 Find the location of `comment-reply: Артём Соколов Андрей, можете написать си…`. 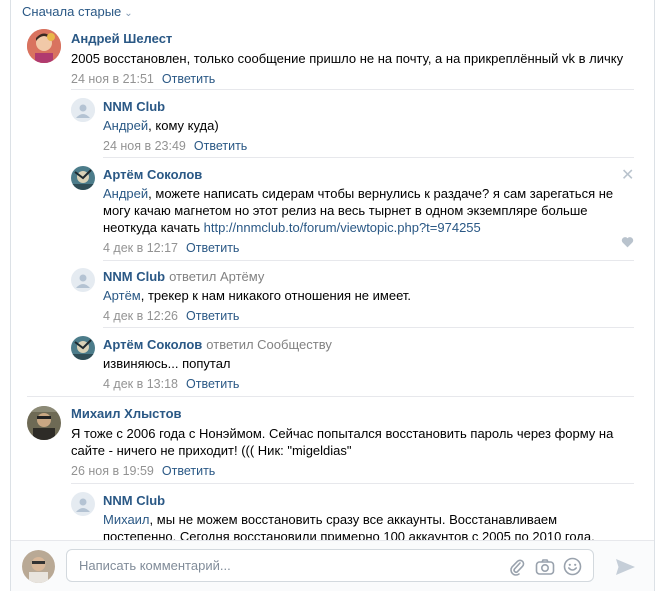

comment-reply: Артём Соколов Андрей, можете написать си… is located at coordinates (368, 211).